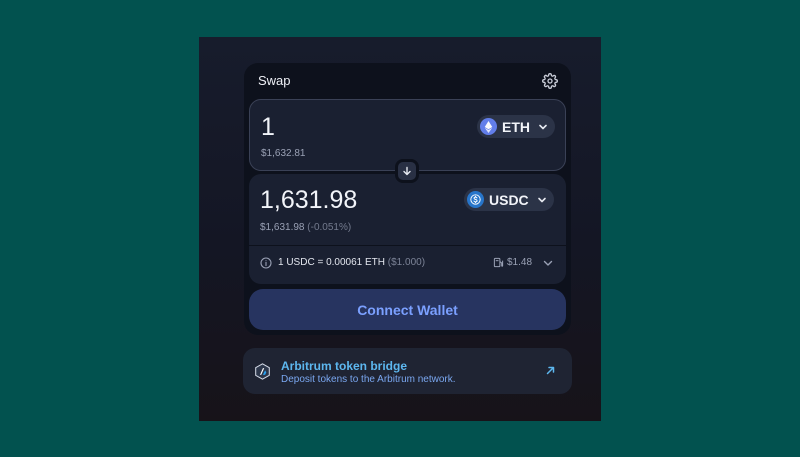 This screenshot has width=800, height=457. I want to click on buy-token-symbol: USDC, so click(509, 199).